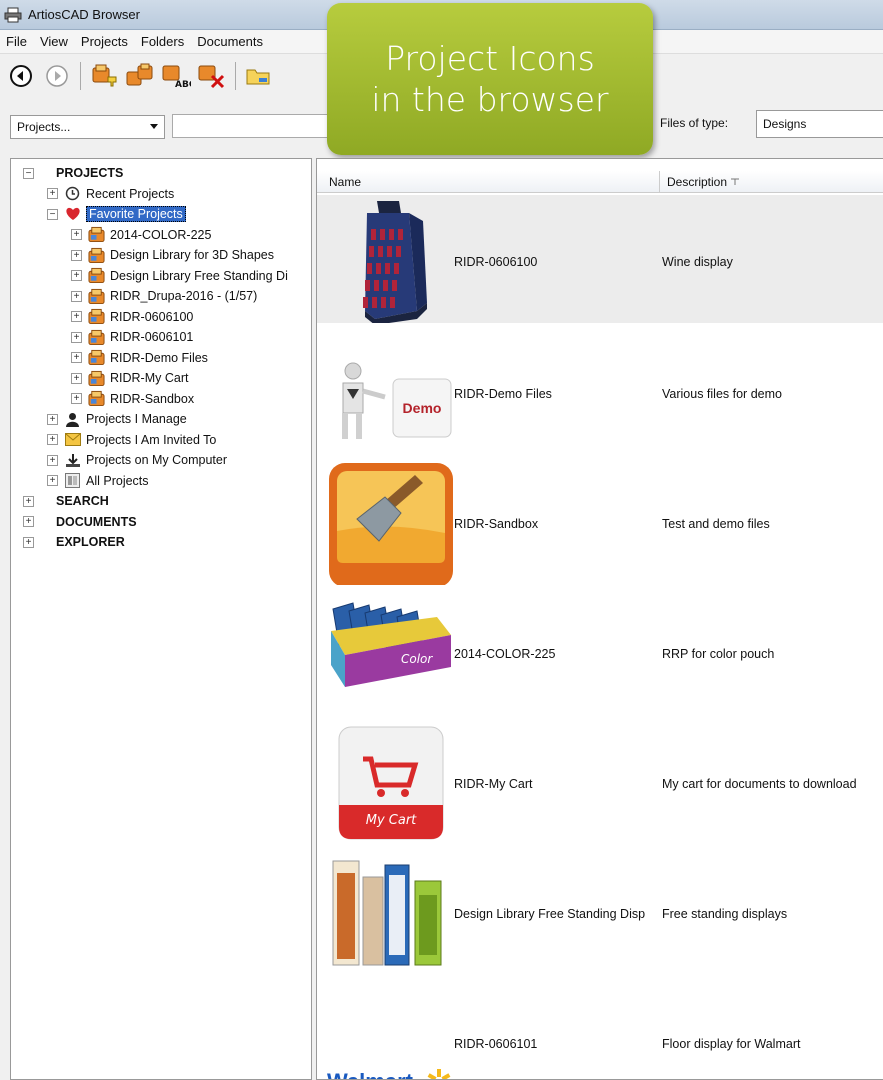 This screenshot has width=883, height=1080. What do you see at coordinates (718, 654) in the screenshot?
I see `row-description: RRP for color pouch` at bounding box center [718, 654].